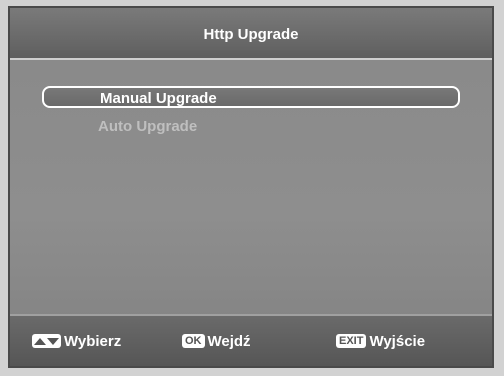 Image resolution: width=504 pixels, height=376 pixels. I want to click on hint-select: Wybierz, so click(76, 341).